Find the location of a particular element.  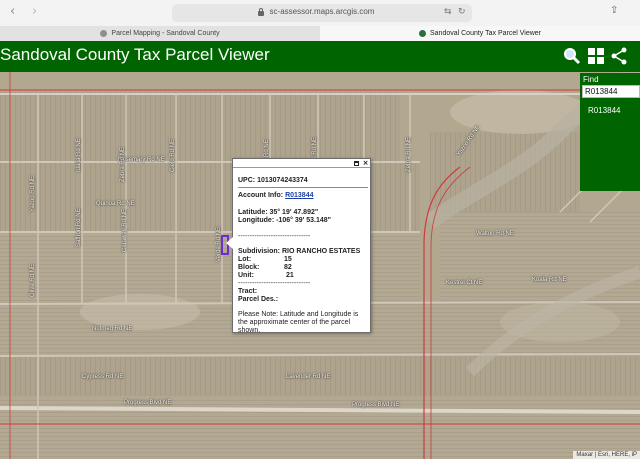

unit-label: Unit: is located at coordinates (246, 275).